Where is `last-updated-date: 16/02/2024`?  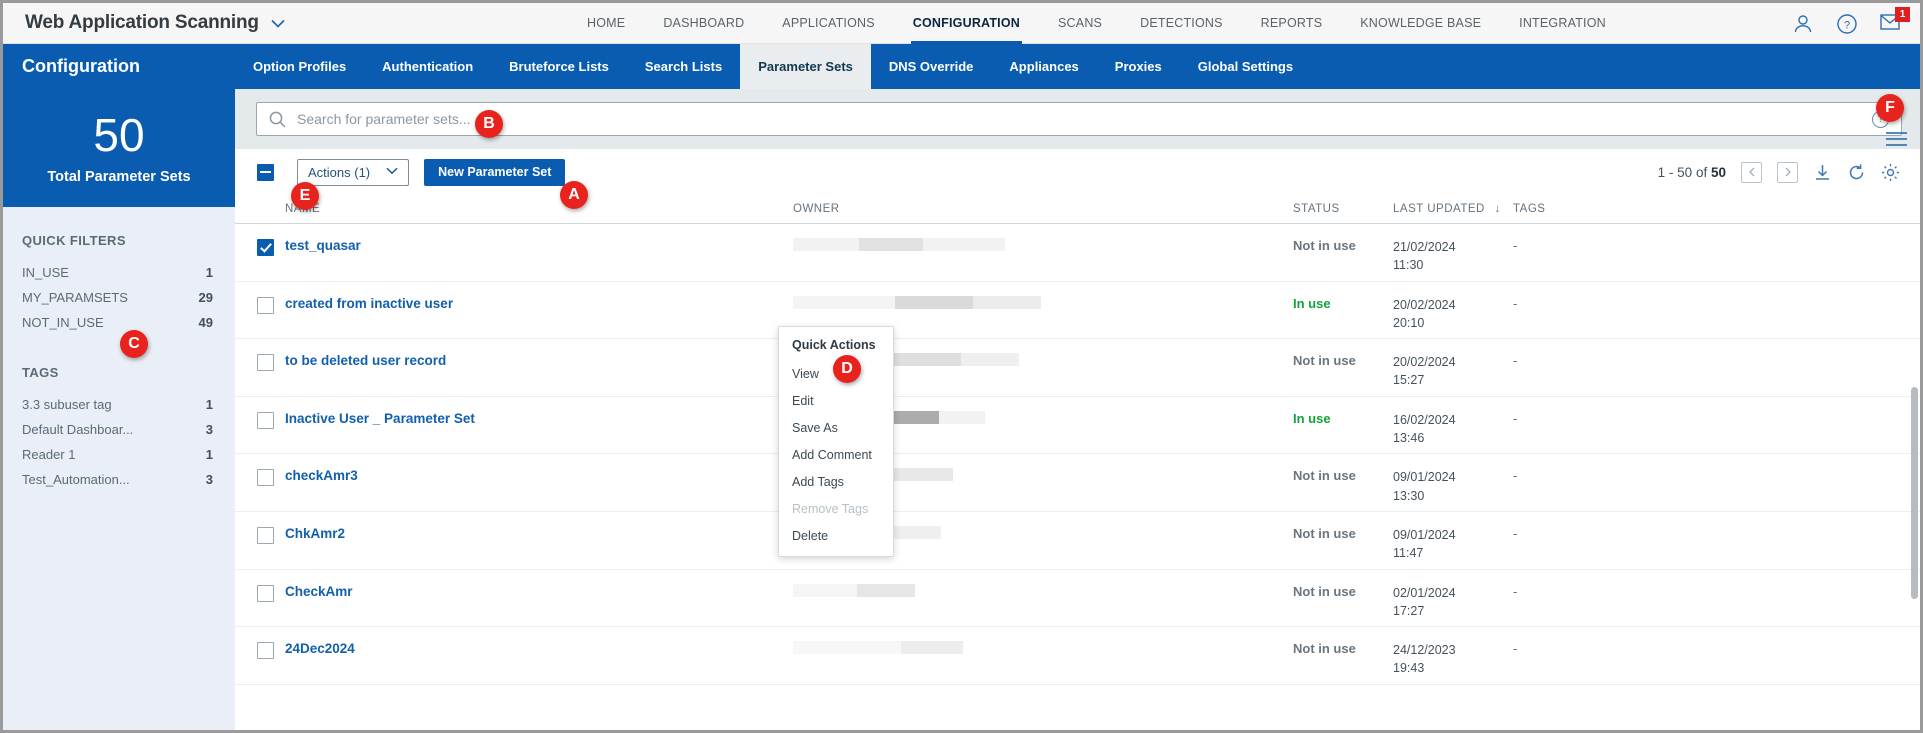
last-updated-date: 16/02/2024 is located at coordinates (1424, 419).